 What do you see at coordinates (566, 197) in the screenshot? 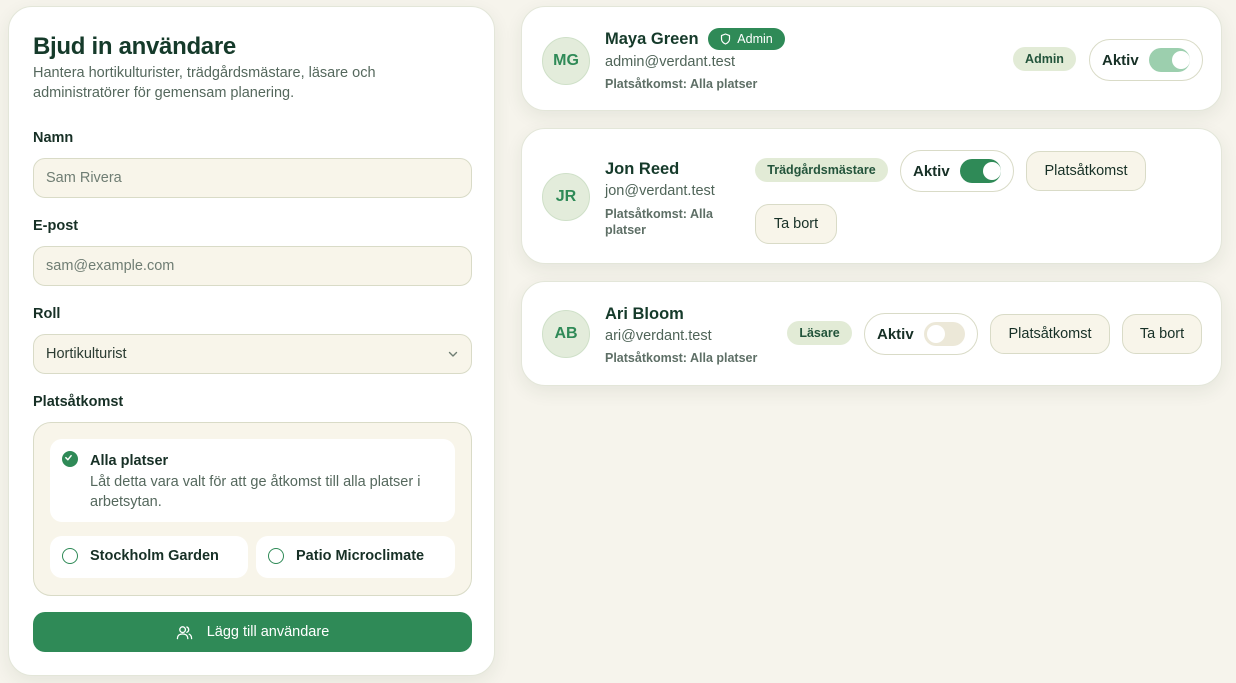
I see `avatar: JR` at bounding box center [566, 197].